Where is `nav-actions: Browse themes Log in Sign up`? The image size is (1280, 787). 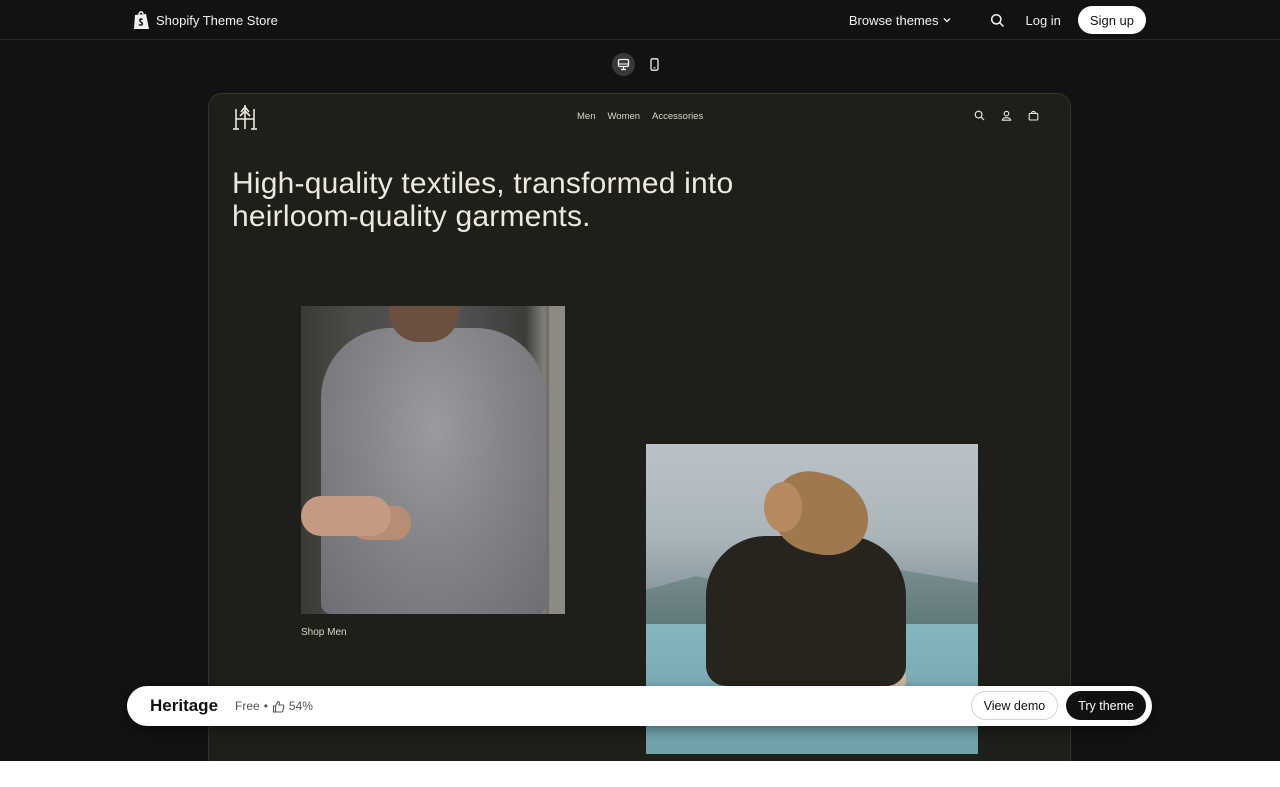 nav-actions: Browse themes Log in Sign up is located at coordinates (997, 20).